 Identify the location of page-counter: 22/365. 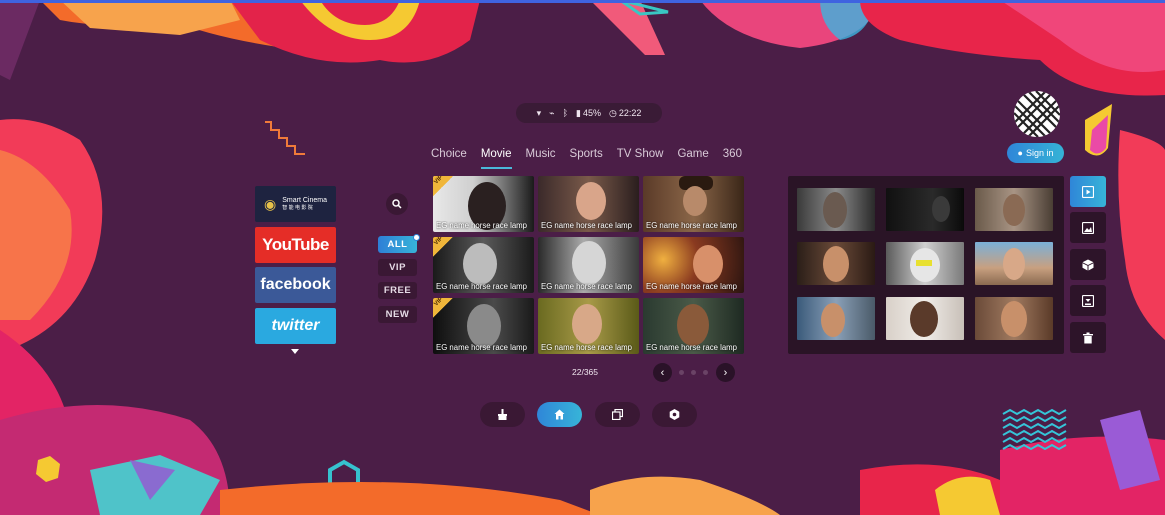
(585, 372).